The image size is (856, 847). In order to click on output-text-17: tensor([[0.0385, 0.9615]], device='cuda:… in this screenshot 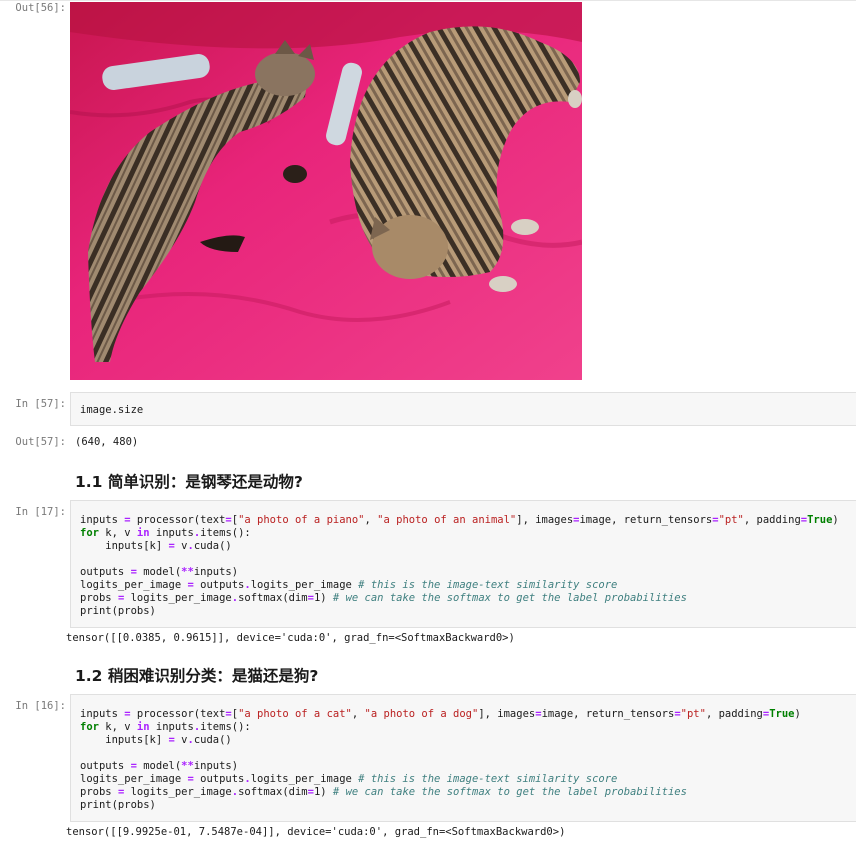, I will do `click(290, 638)`.